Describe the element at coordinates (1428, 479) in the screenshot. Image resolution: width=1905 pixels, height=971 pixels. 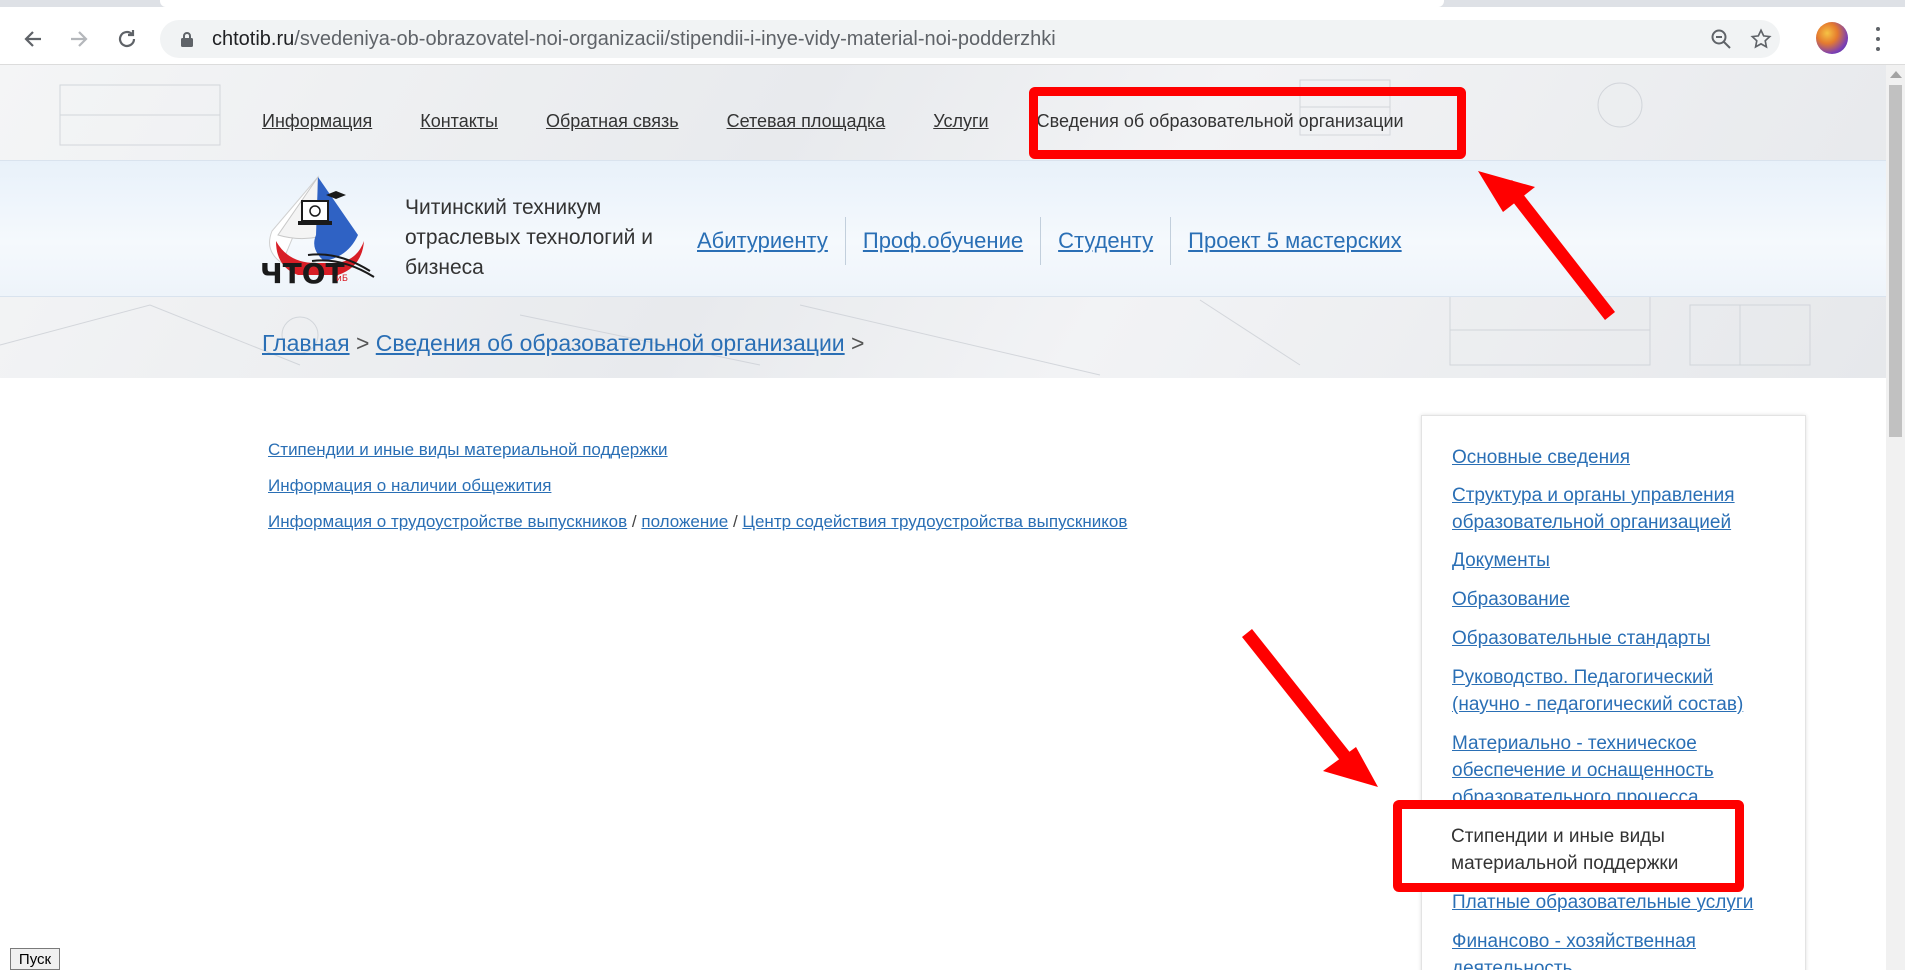
I see `annotation-arrows` at that location.